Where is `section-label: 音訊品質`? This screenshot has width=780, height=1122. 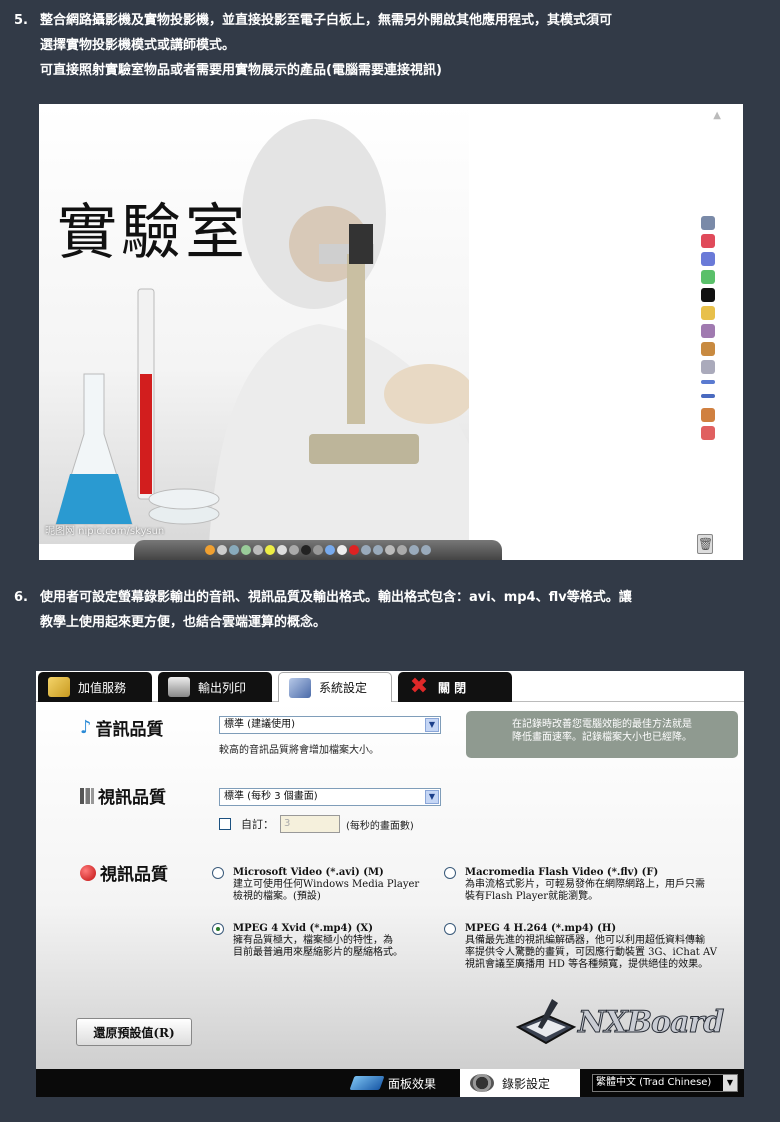 section-label: 音訊品質 is located at coordinates (129, 730).